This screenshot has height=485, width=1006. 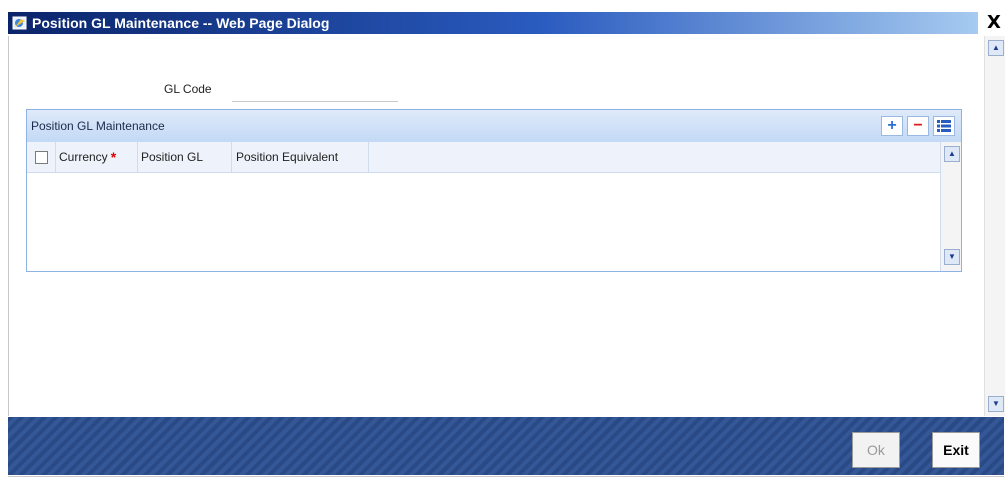 I want to click on column-position-gl: Position GL, so click(x=185, y=157).